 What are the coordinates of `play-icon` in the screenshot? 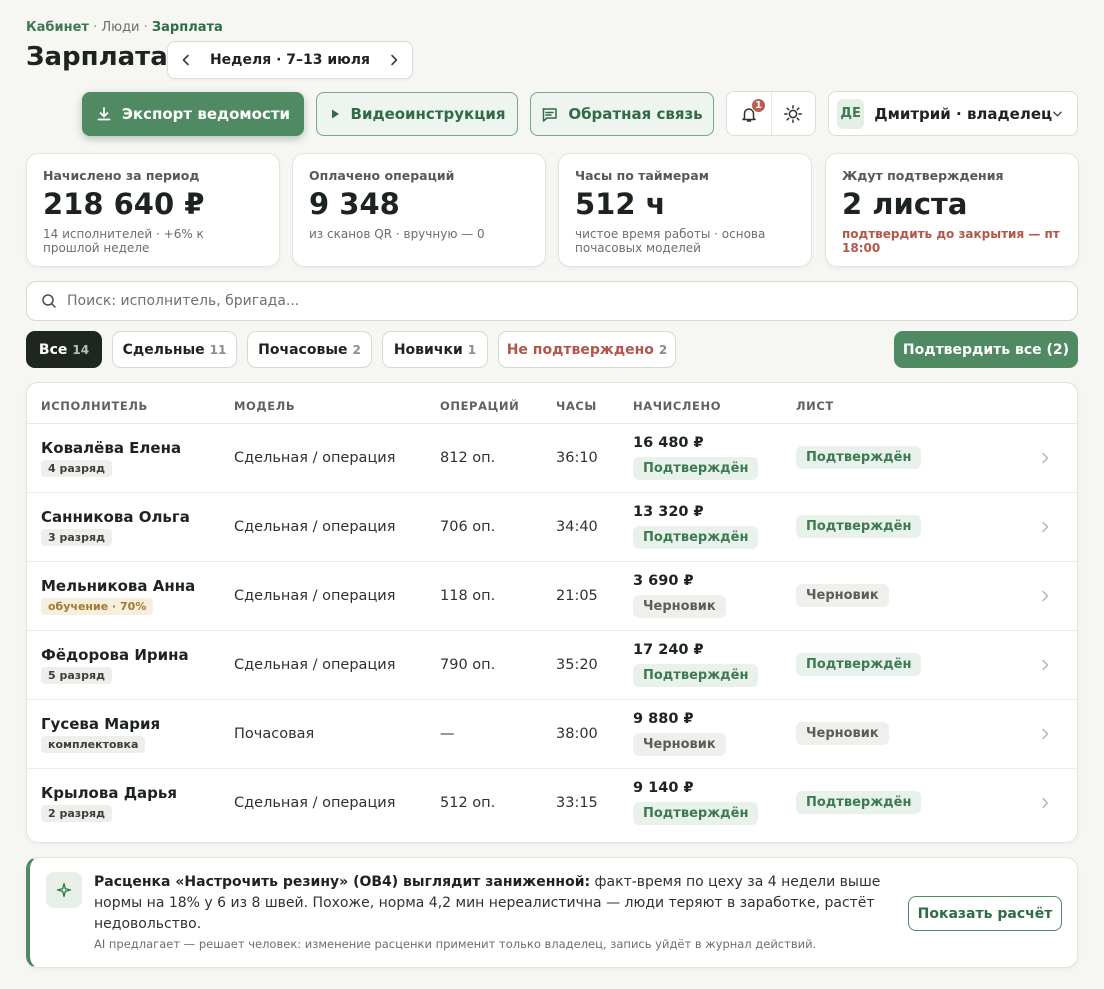 It's located at (335, 114).